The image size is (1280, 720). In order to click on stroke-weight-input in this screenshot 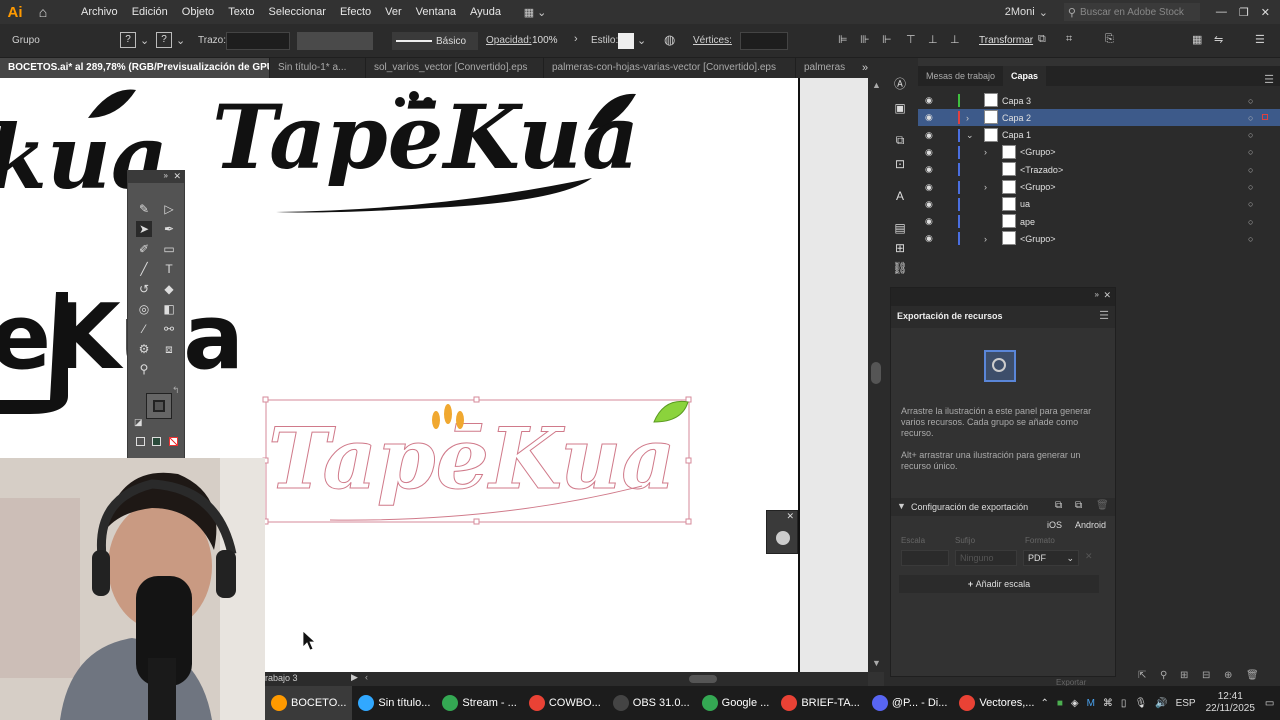, I will do `click(258, 41)`.